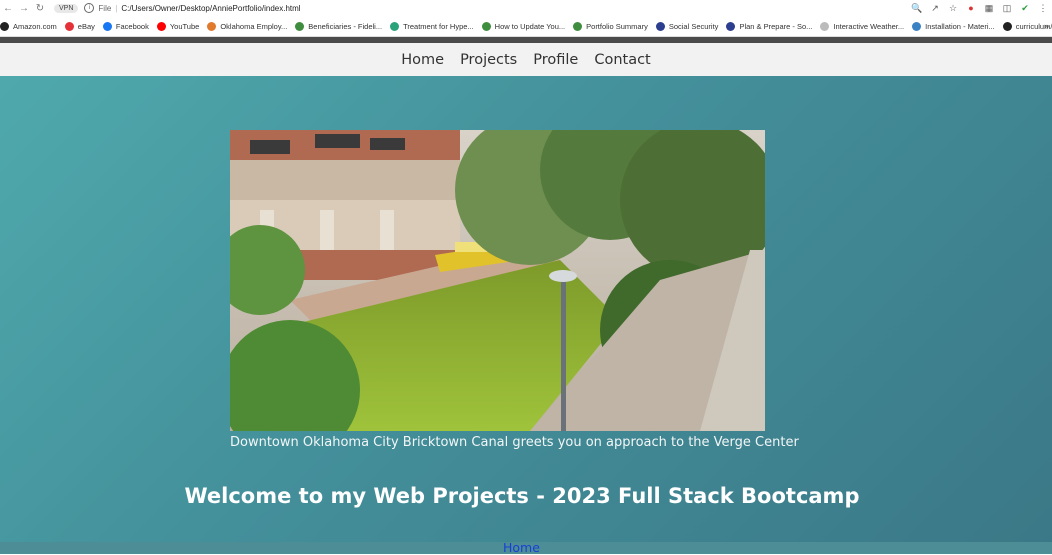 This screenshot has width=1052, height=555. Describe the element at coordinates (24, 8) in the screenshot. I see `forward-arrow-icon: →` at that location.